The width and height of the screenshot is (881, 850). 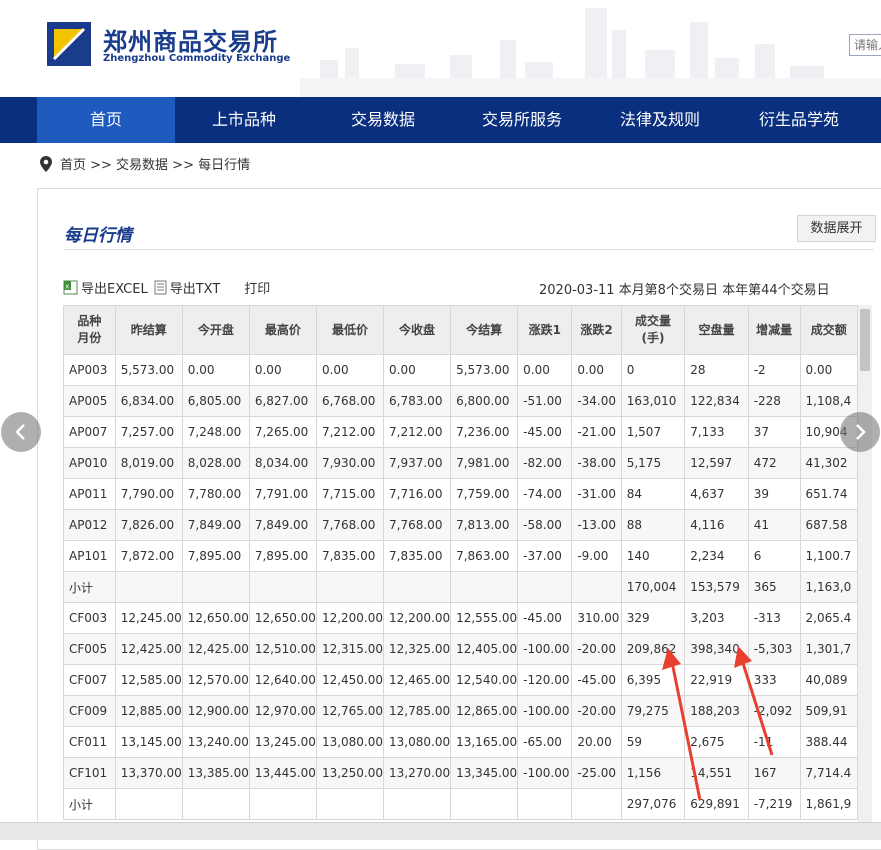 What do you see at coordinates (350, 618) in the screenshot?
I see `table-cell: 12,200.00` at bounding box center [350, 618].